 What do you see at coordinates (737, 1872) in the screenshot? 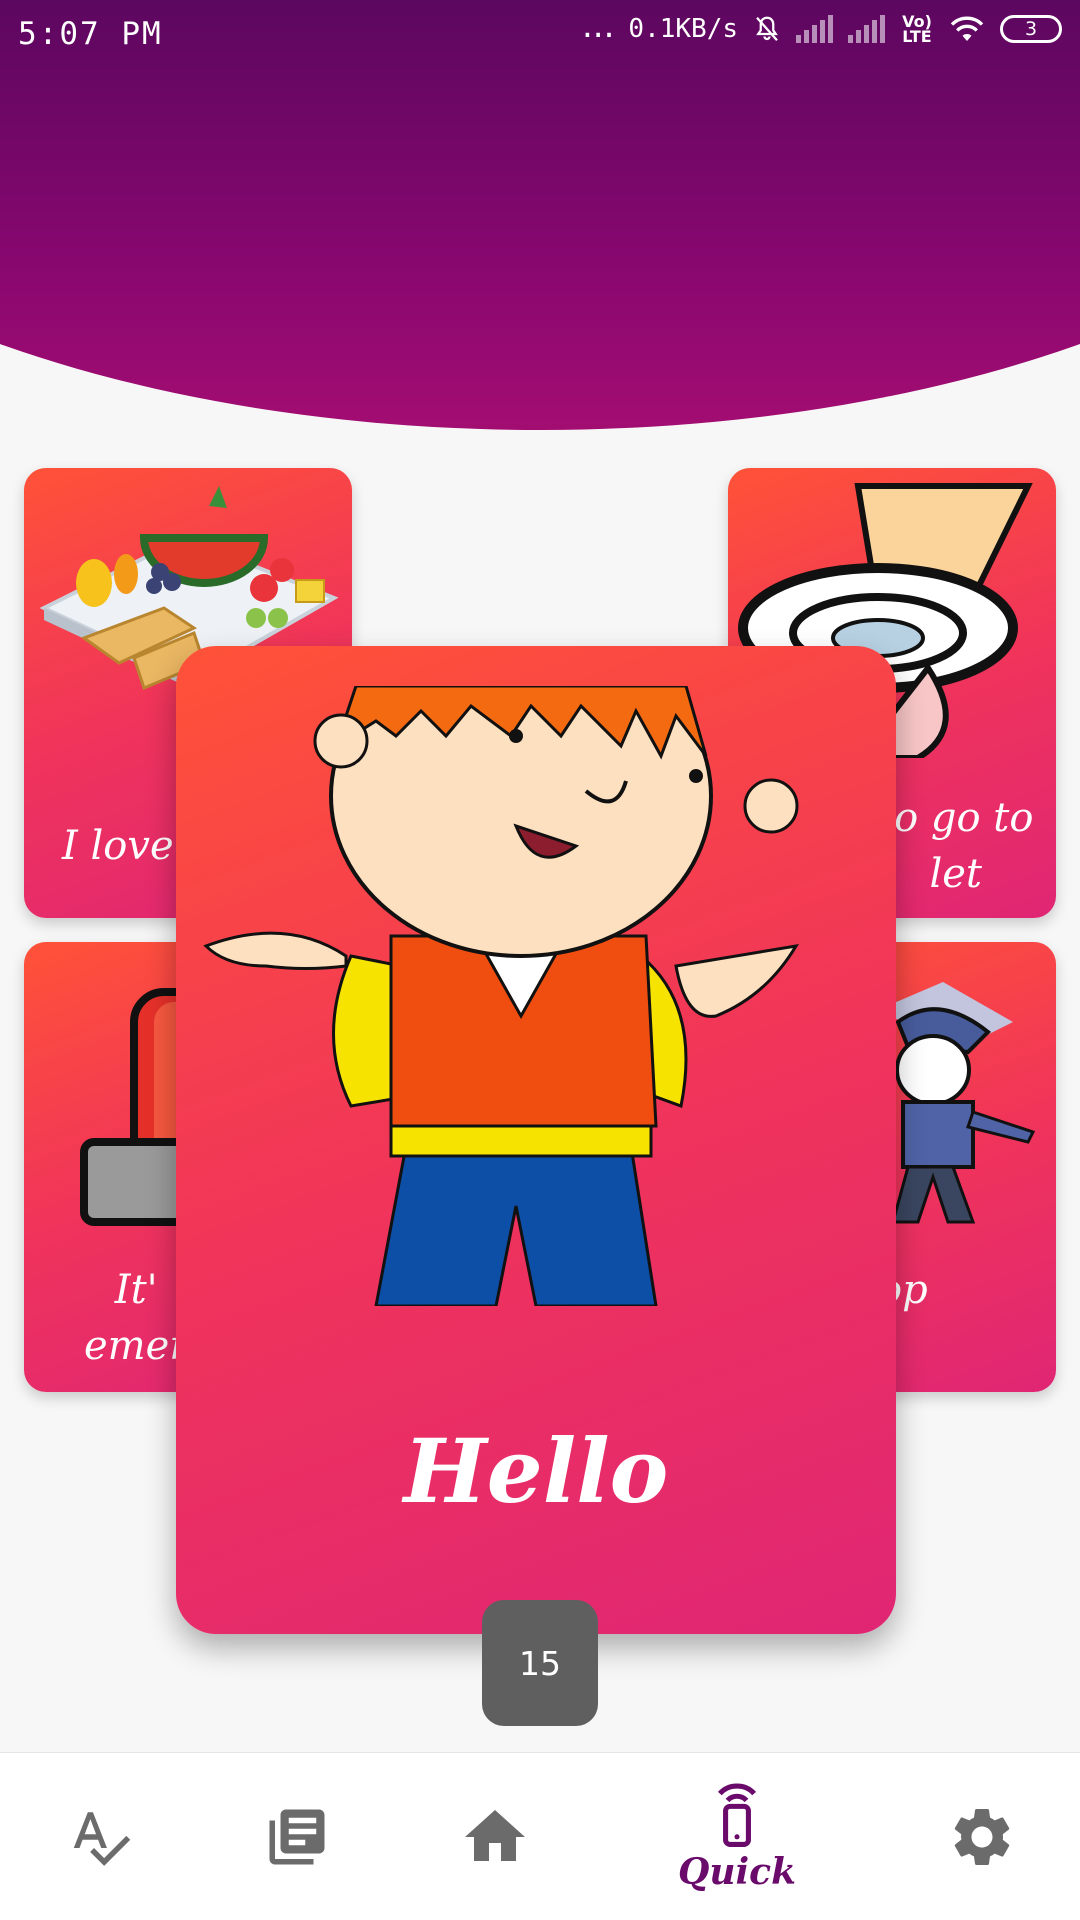
I see `nav-quick-label: Quick` at bounding box center [737, 1872].